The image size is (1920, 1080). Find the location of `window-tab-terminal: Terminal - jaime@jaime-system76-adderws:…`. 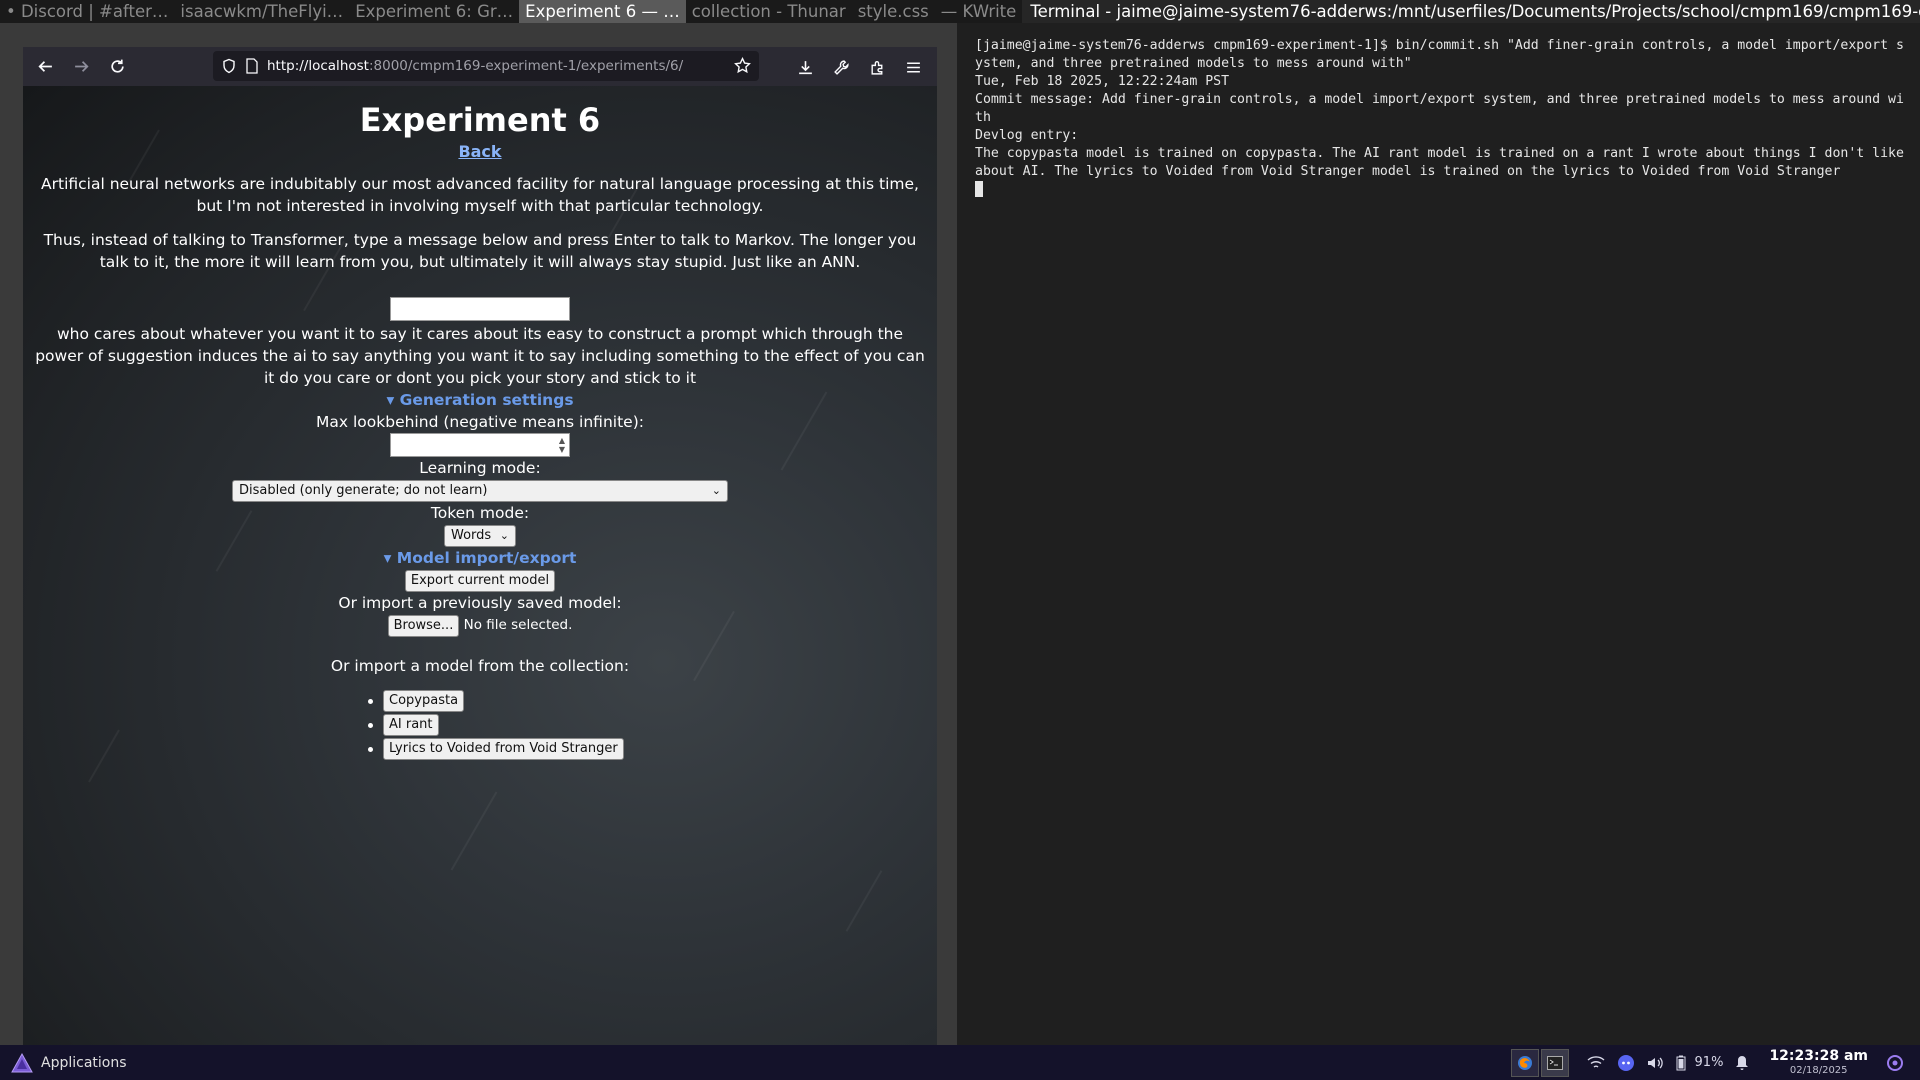

window-tab-terminal: Terminal - jaime@jaime-system76-adderws:… is located at coordinates (1471, 11).